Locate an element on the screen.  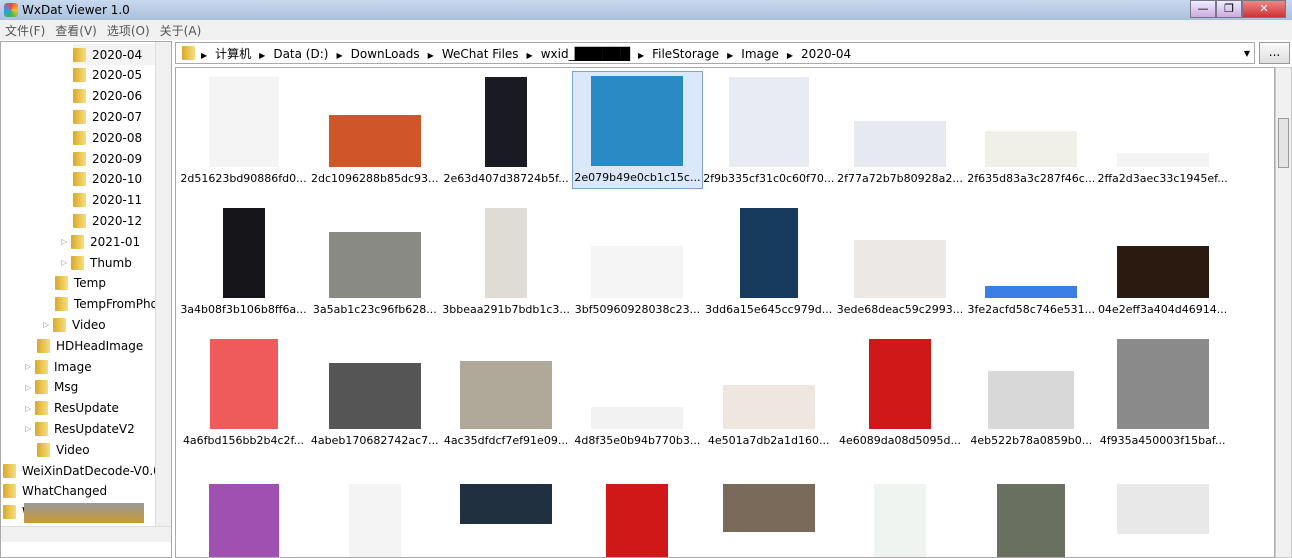
tree-vertical-scrollbar is located at coordinates (163, 284).